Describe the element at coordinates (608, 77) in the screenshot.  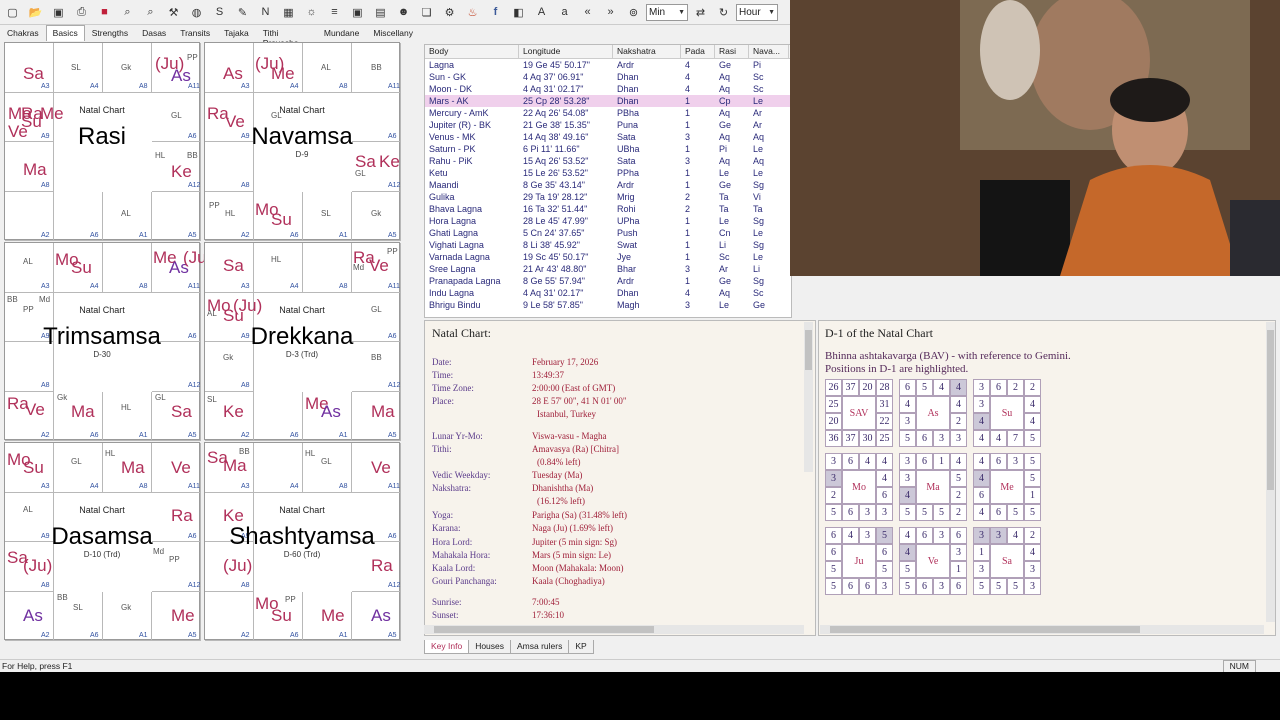
I see `table-row: Sun - GK 4 Aq 37' 06.91" Dhan 4 Aq Sc` at that location.